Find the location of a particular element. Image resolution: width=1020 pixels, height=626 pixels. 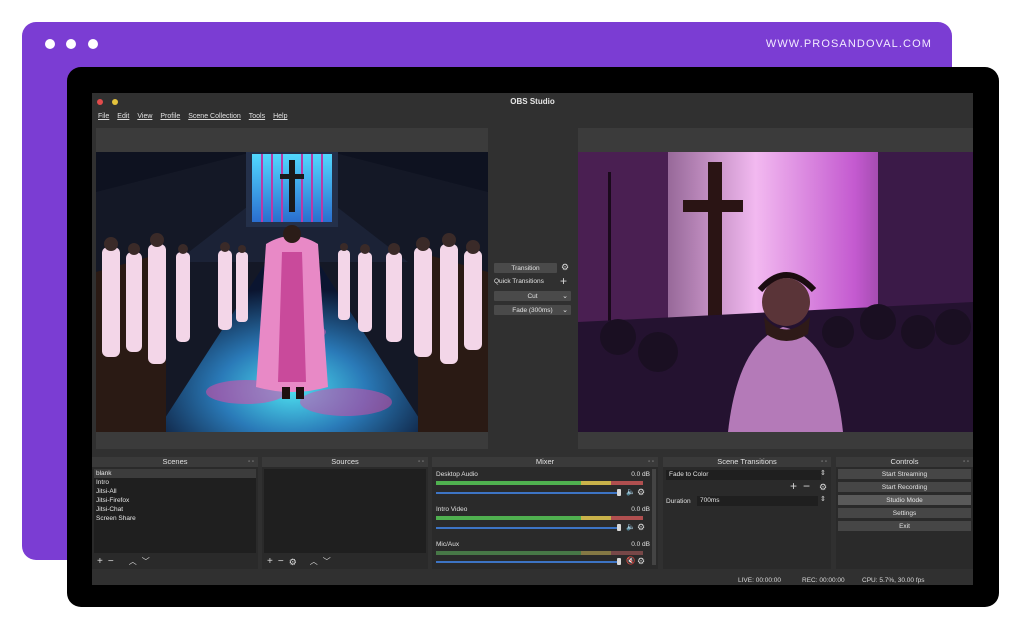

scene-item-intro: Intro is located at coordinates (175, 482).